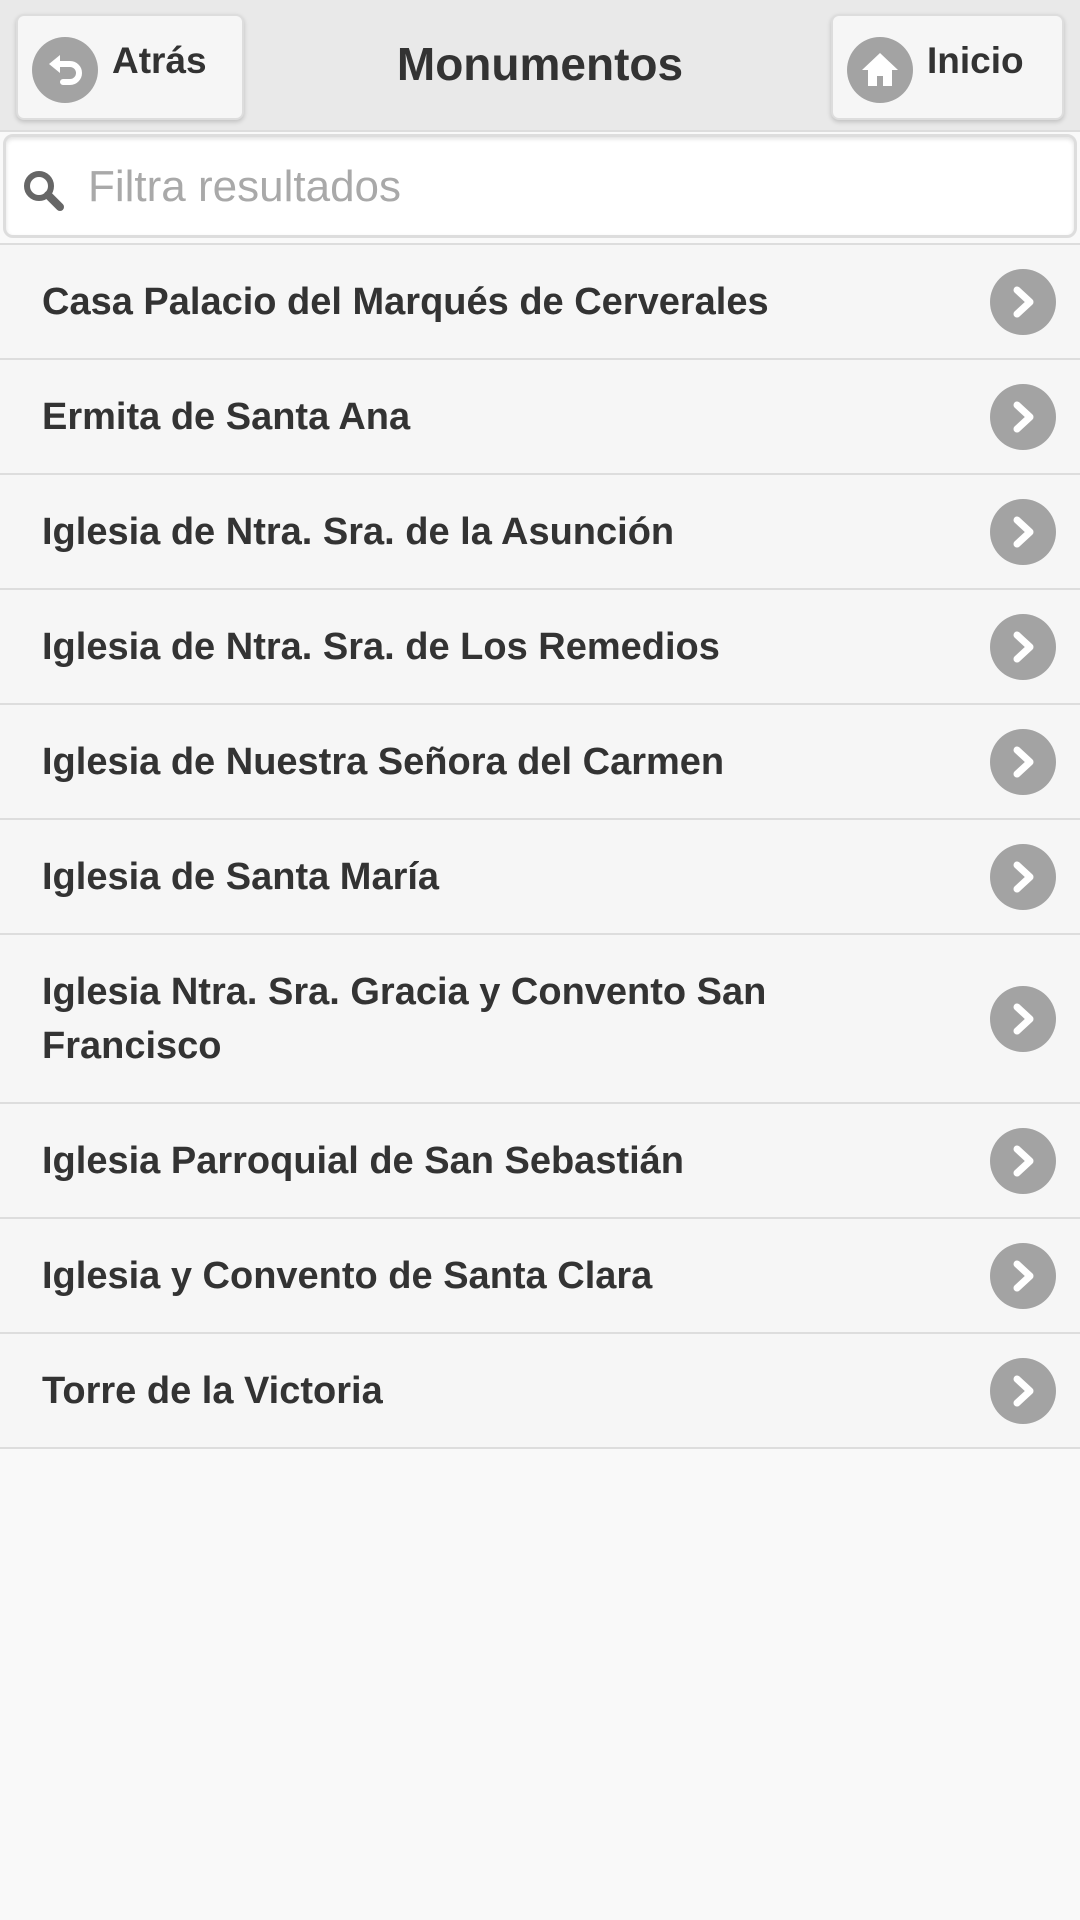  I want to click on home-button: Inicio, so click(947, 67).